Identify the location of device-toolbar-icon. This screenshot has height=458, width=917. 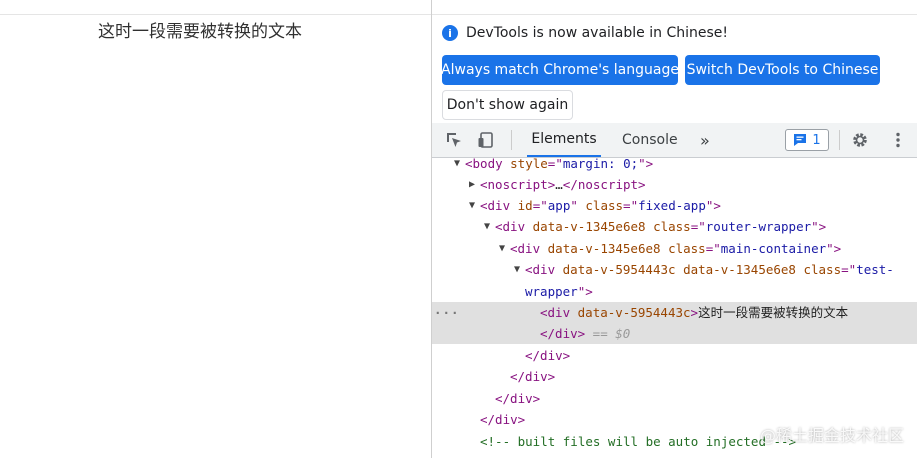
(486, 140).